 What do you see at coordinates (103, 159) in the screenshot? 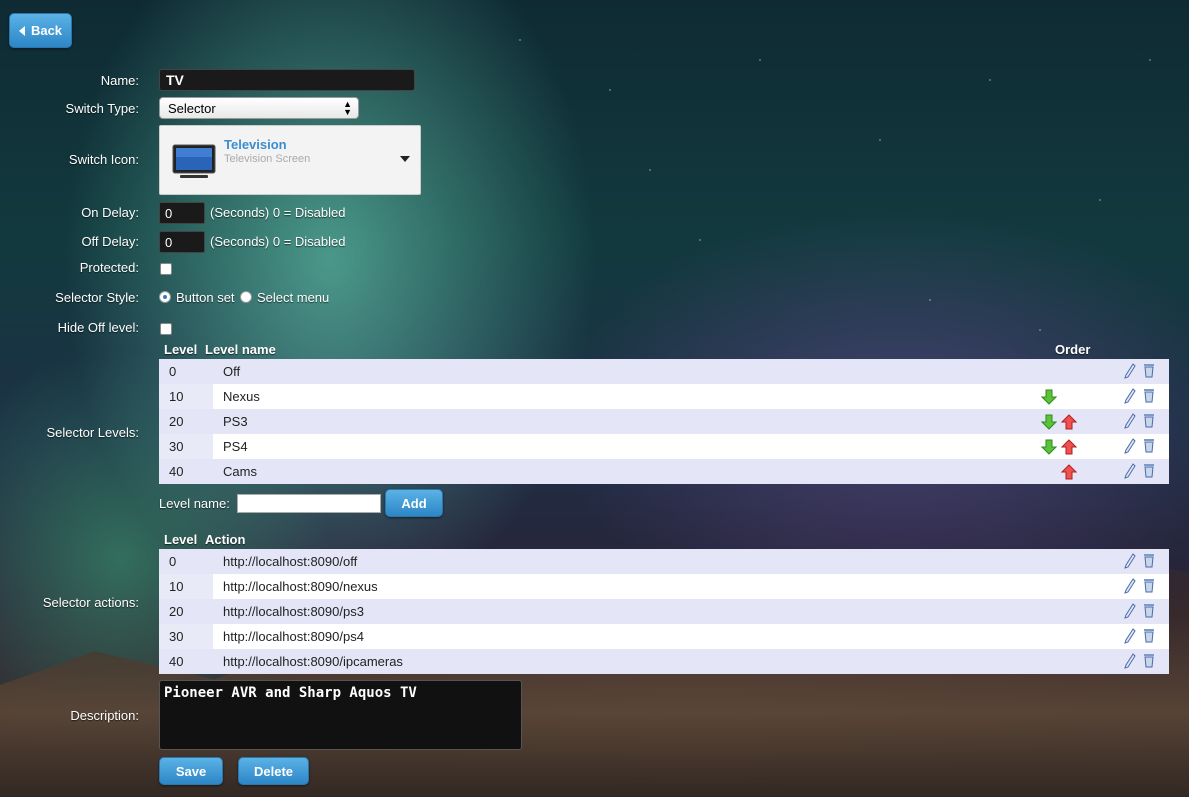
I see `switch-icon-label: Switch Icon:` at bounding box center [103, 159].